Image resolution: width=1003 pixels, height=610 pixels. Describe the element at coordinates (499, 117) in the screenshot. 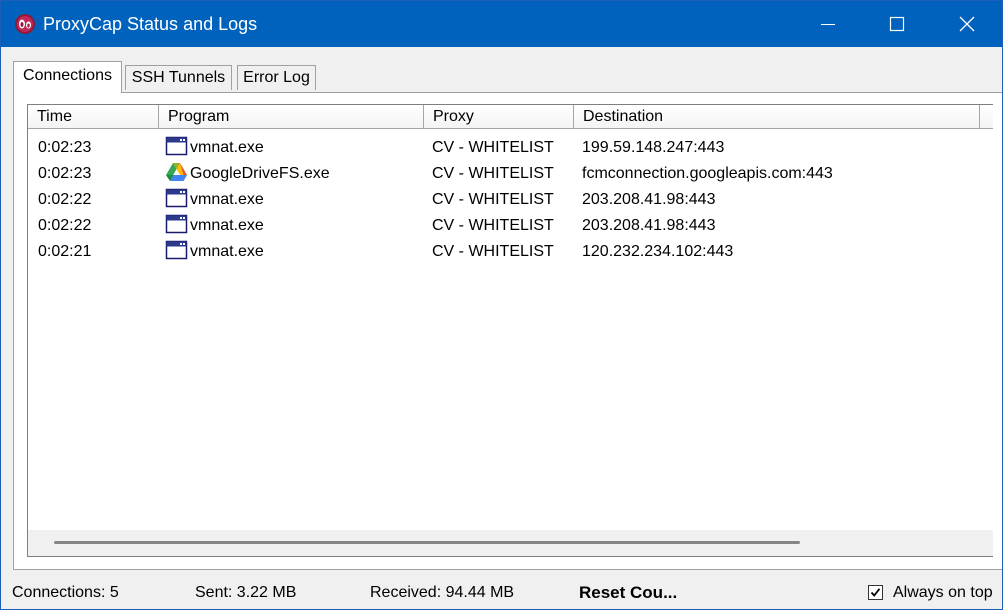

I see `column-header-proxy: Proxy` at that location.